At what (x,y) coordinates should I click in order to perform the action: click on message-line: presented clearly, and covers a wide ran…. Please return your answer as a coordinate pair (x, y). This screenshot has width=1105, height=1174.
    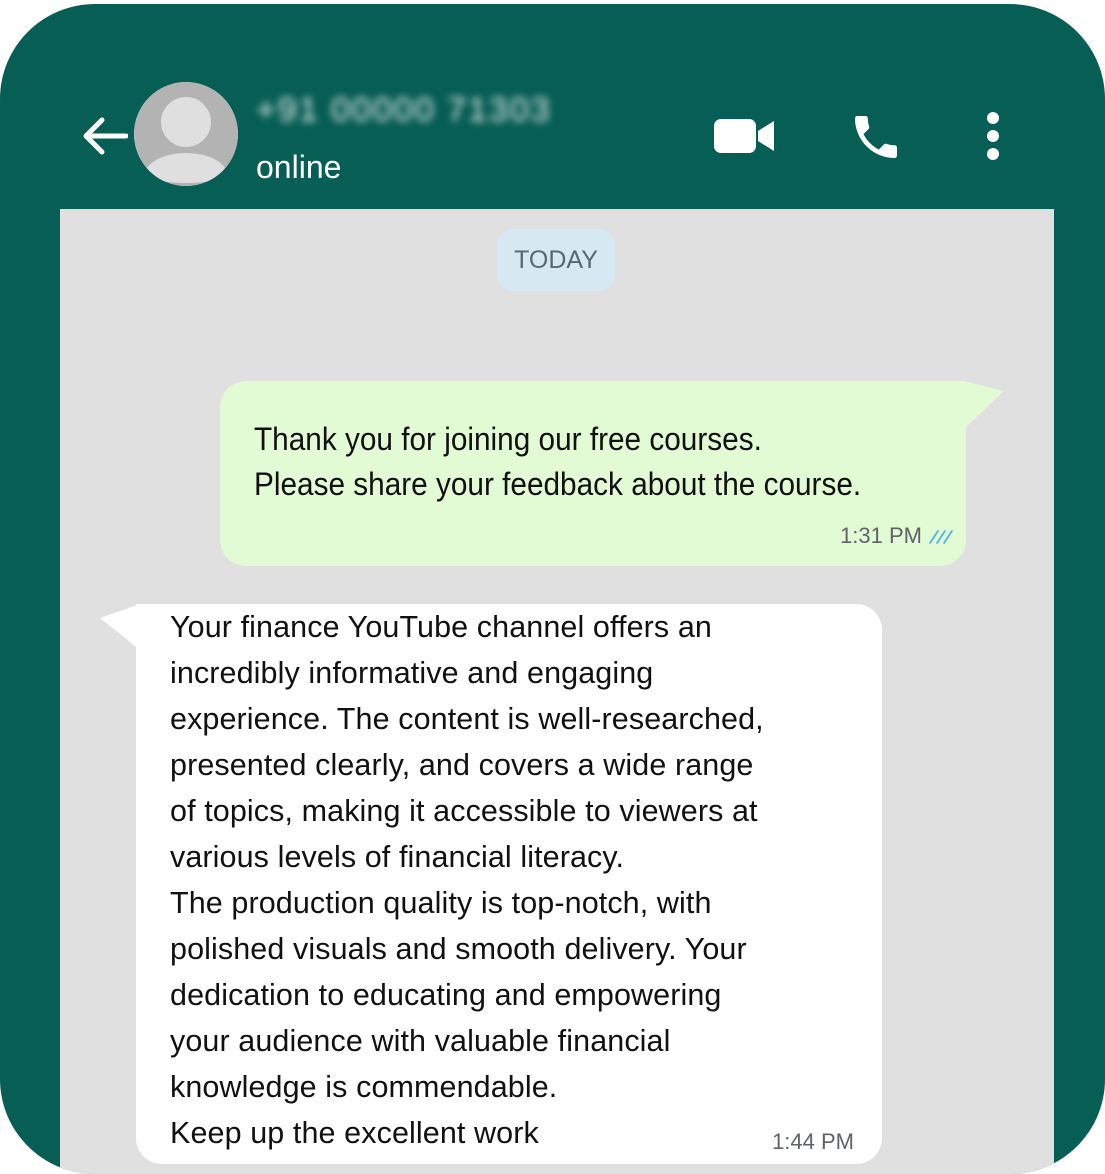
    Looking at the image, I should click on (462, 765).